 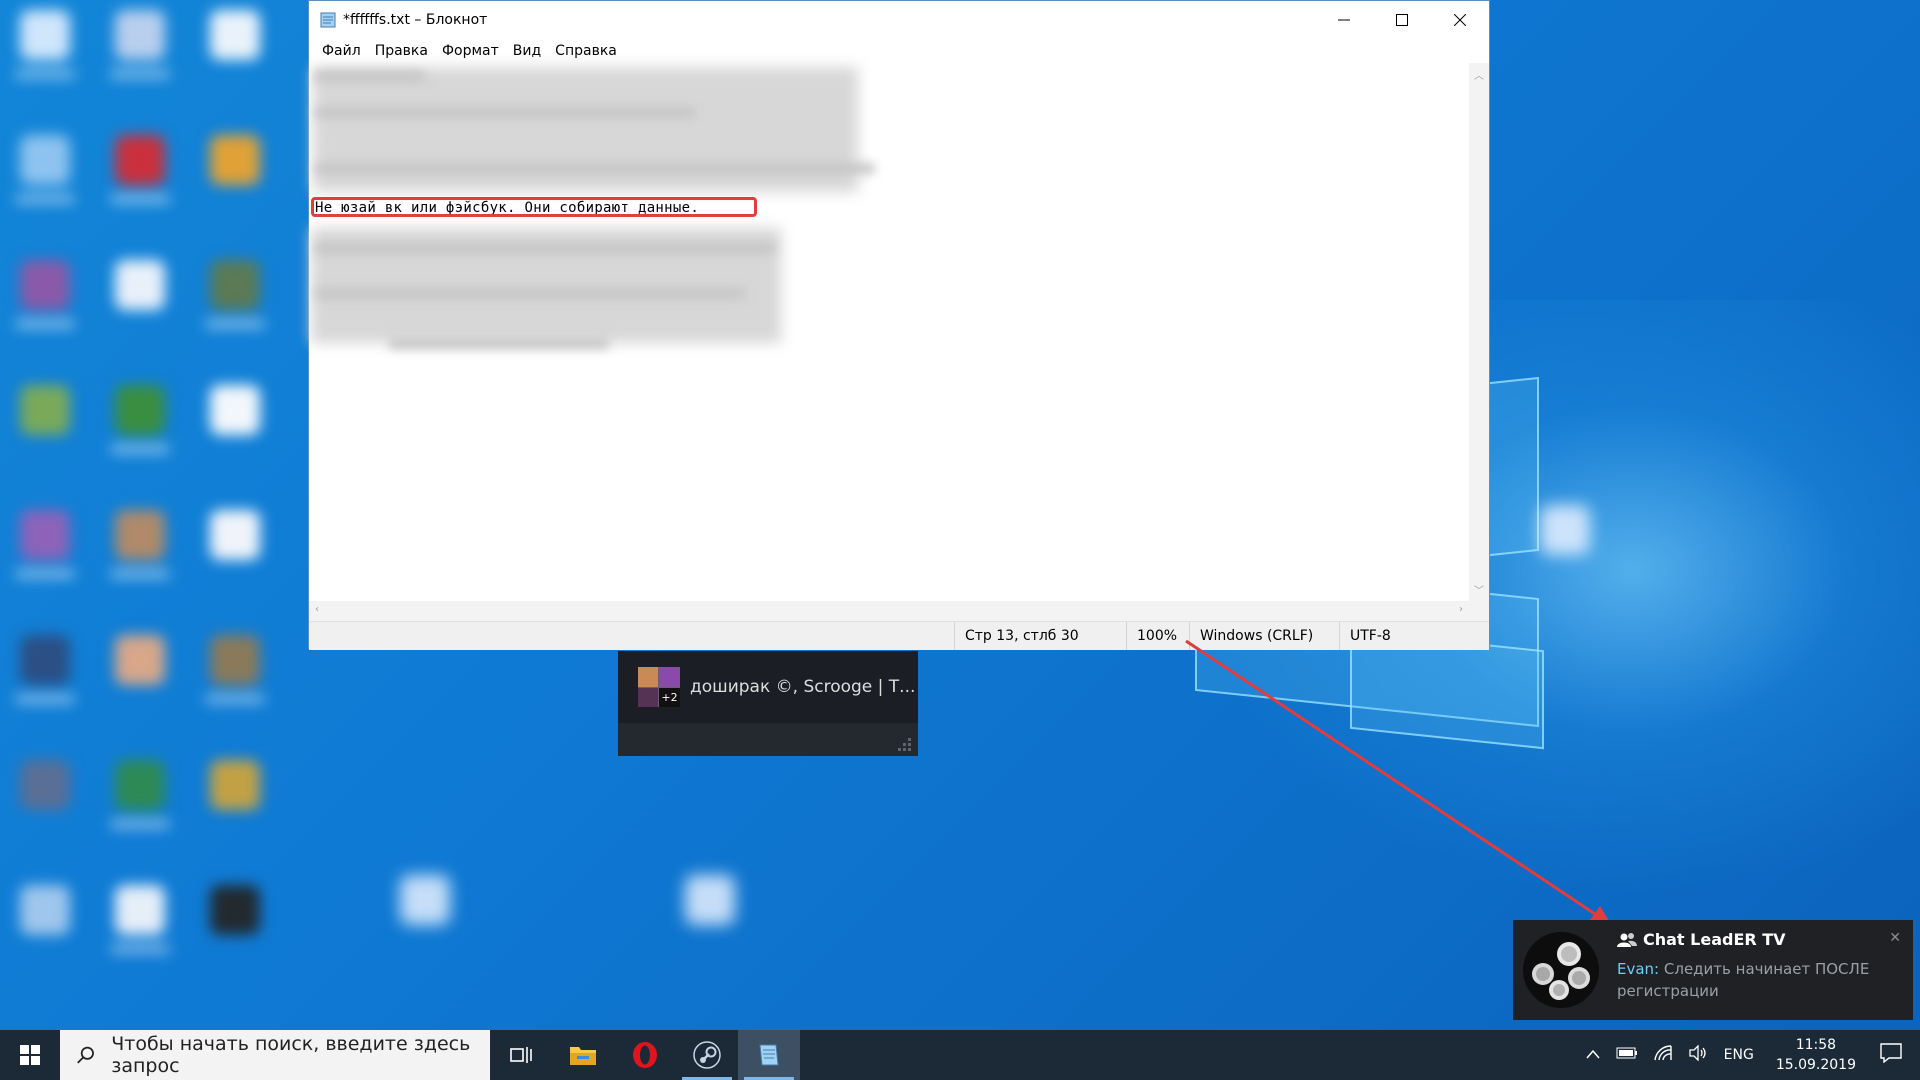 What do you see at coordinates (1627, 1055) in the screenshot?
I see `battery-icon` at bounding box center [1627, 1055].